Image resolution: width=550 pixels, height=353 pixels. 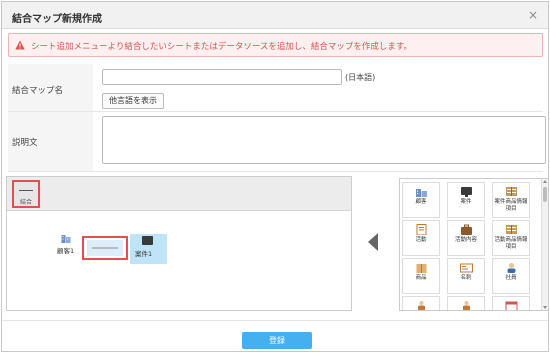 I want to click on register-button: 登録, so click(x=277, y=340).